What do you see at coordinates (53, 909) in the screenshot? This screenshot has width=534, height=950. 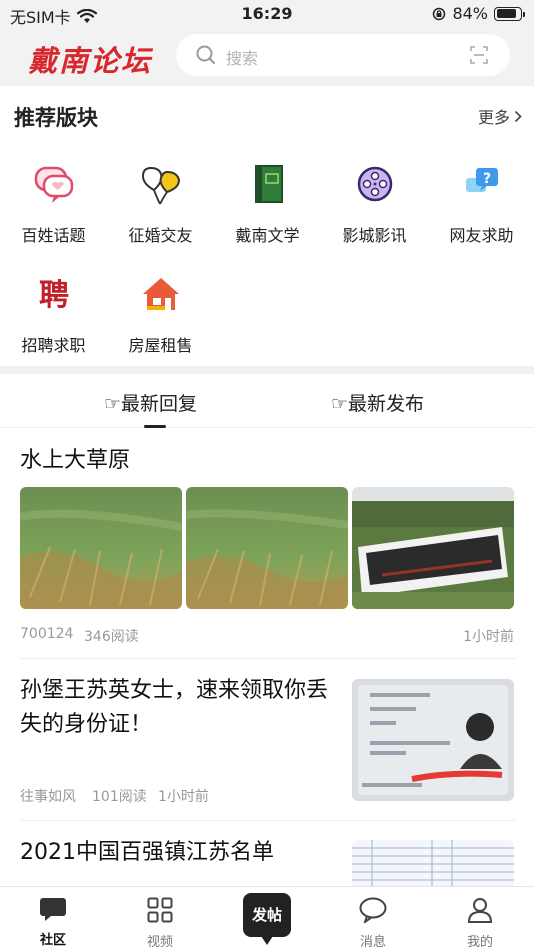 I see `community-icon` at bounding box center [53, 909].